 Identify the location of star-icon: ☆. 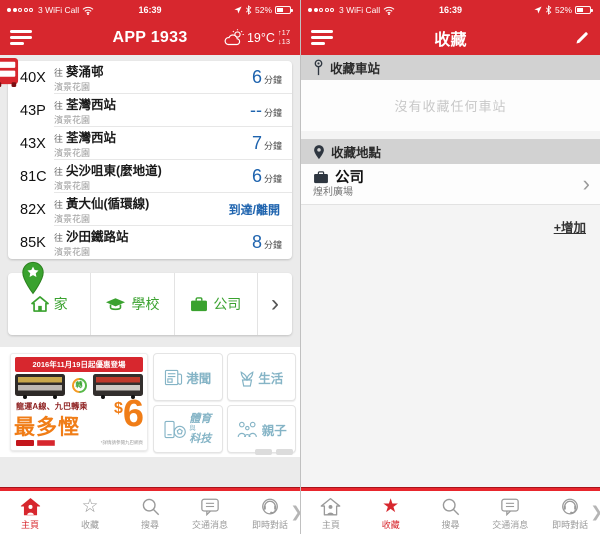
(90, 506).